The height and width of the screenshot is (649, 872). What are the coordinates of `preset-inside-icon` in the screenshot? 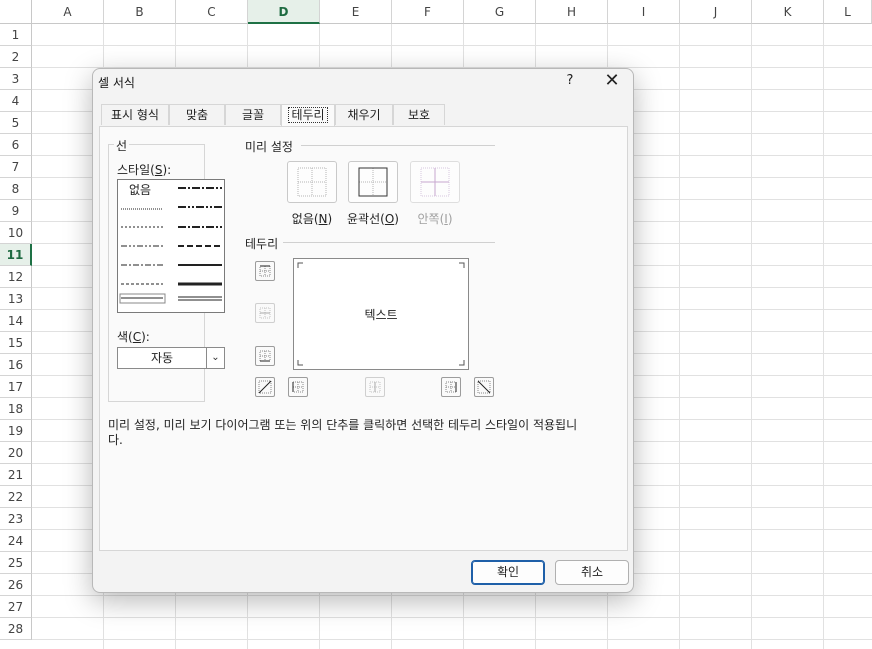 It's located at (435, 182).